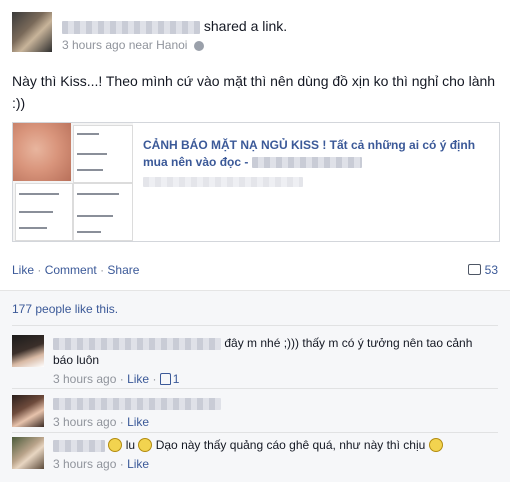  Describe the element at coordinates (245, 26) in the screenshot. I see `post-action-text: shared a link.` at that location.